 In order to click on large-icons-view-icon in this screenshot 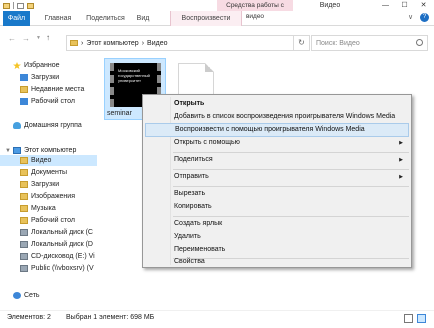, I will do `click(421, 318)`.